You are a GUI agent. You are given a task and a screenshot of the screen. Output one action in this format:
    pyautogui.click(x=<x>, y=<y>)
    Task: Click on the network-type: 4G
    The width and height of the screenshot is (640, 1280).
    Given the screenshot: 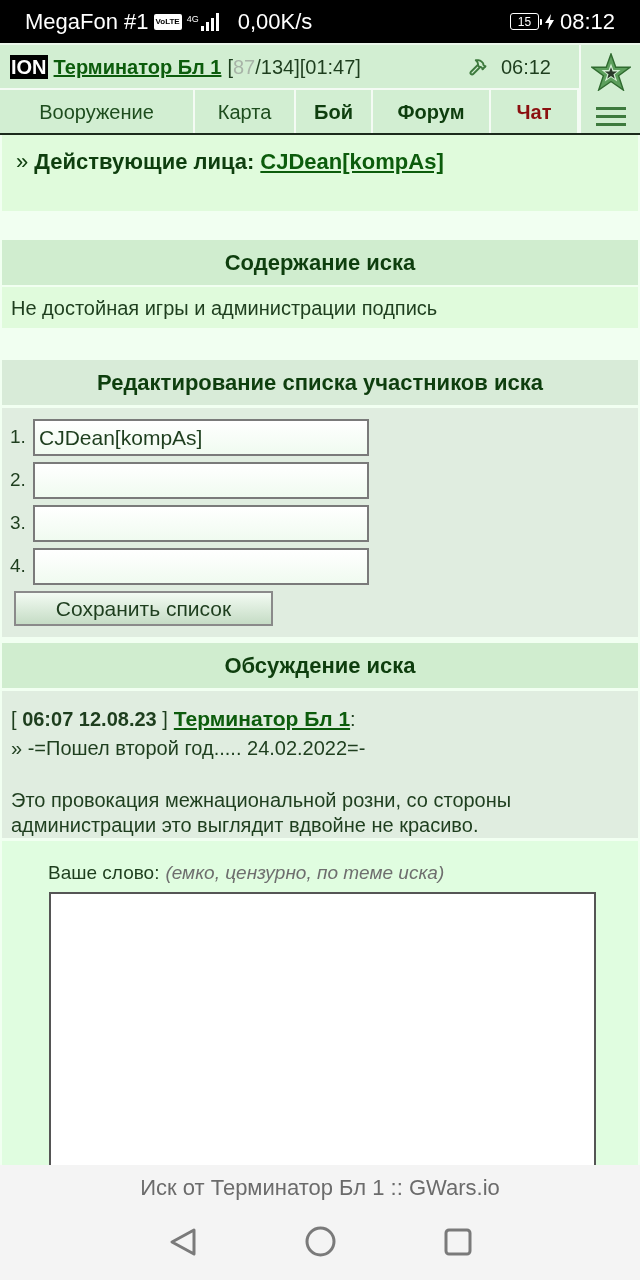 What is the action you would take?
    pyautogui.click(x=192, y=19)
    